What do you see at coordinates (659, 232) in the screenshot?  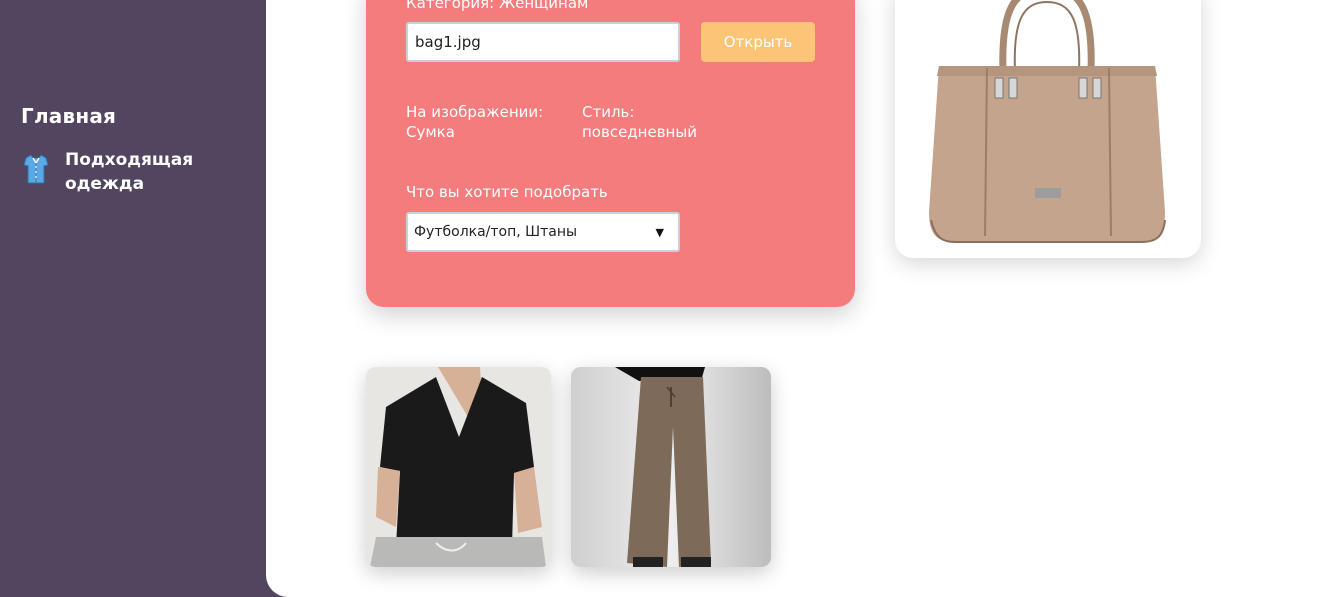 I see `dropdown-arrow-icon: ▼` at bounding box center [659, 232].